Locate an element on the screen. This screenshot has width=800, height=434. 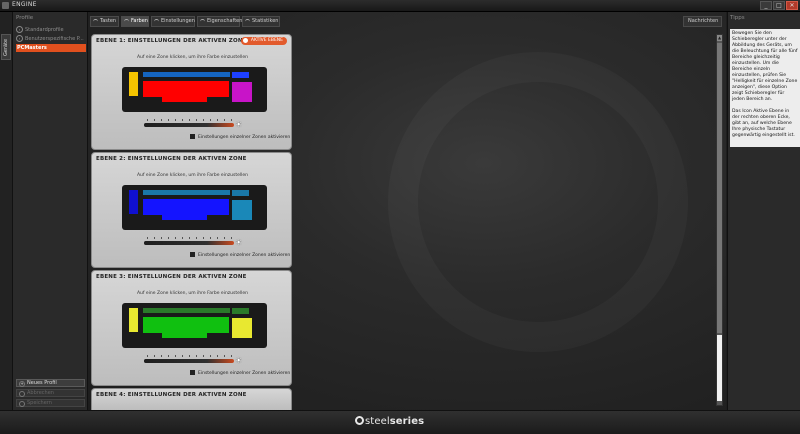
slider-ticks is located at coordinates (189, 238).